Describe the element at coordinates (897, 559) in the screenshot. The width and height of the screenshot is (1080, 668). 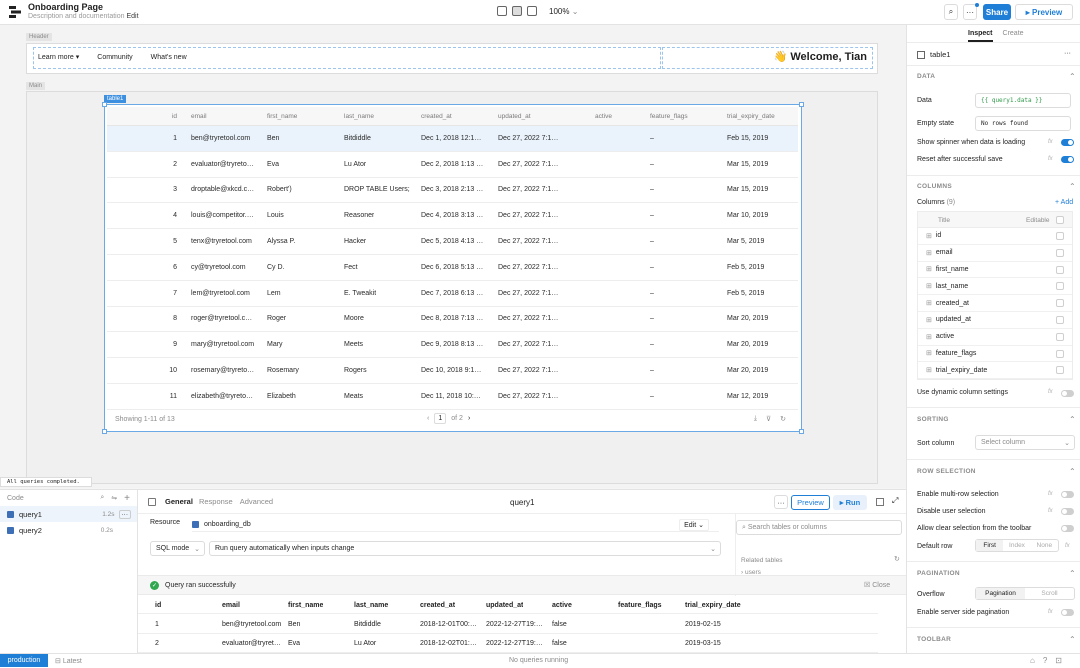
I see `refresh-icon: ↻` at that location.